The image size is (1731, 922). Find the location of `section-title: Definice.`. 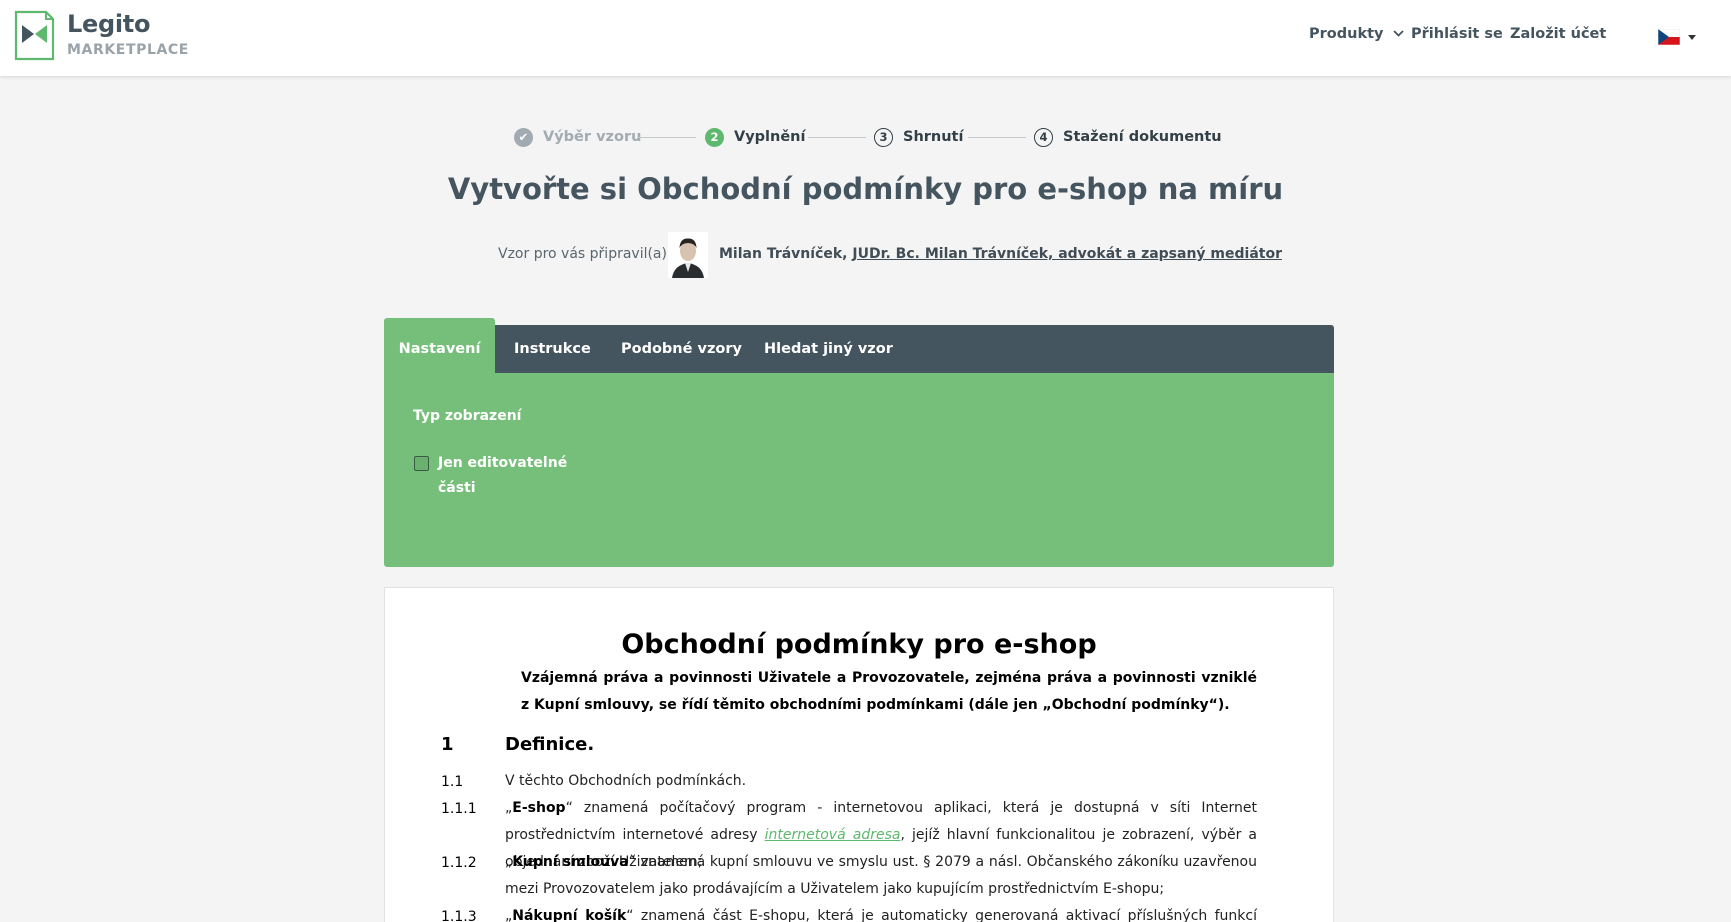

section-title: Definice. is located at coordinates (550, 744).